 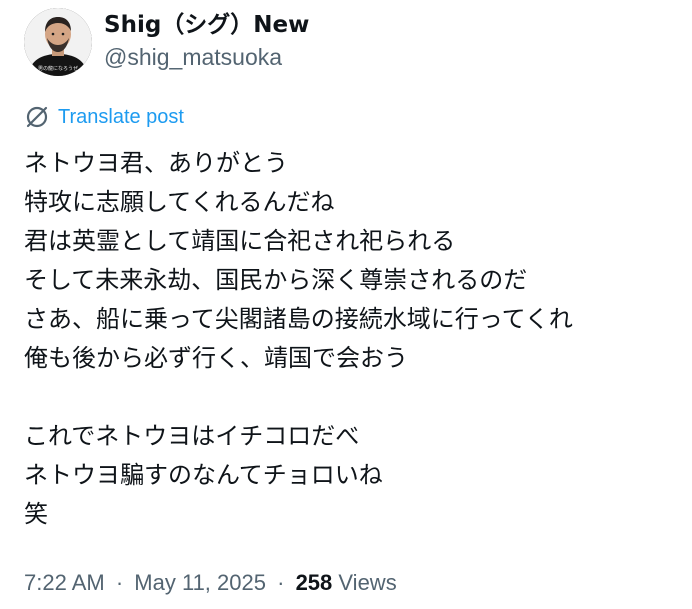 I want to click on author-handle: @shig_matsuoka, so click(x=193, y=57).